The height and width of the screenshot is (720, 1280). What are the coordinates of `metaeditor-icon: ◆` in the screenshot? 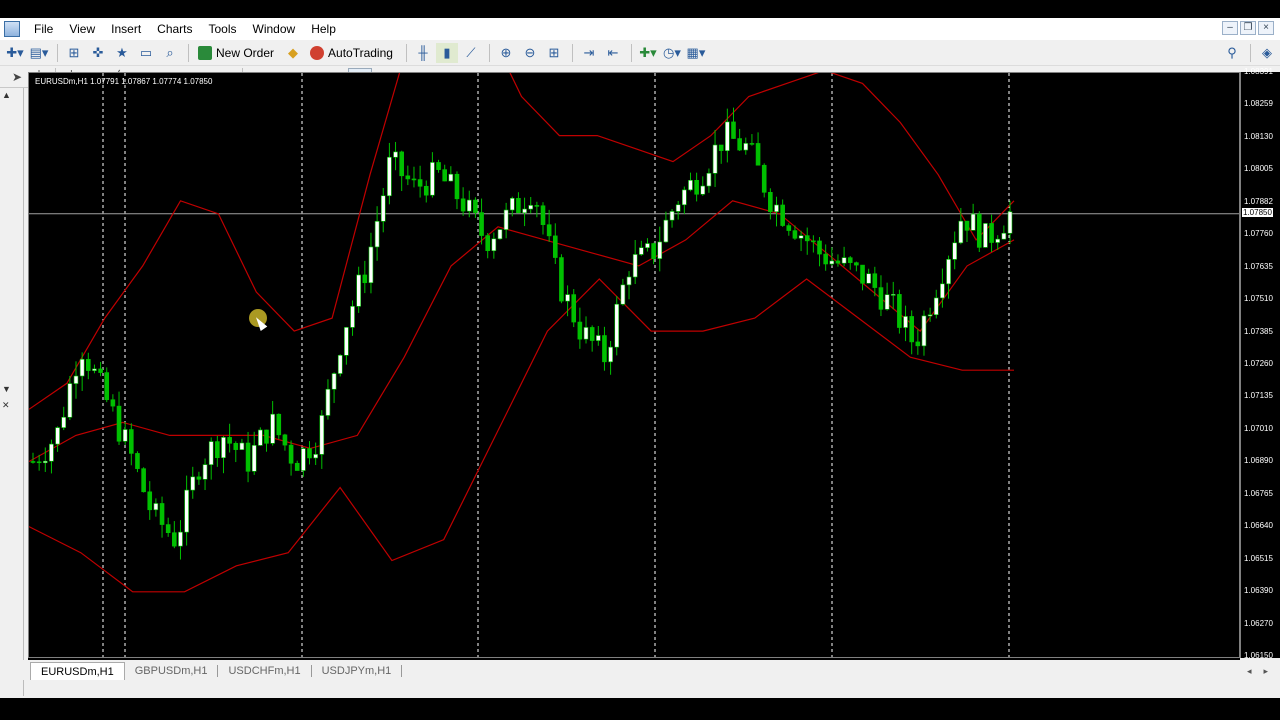 It's located at (293, 53).